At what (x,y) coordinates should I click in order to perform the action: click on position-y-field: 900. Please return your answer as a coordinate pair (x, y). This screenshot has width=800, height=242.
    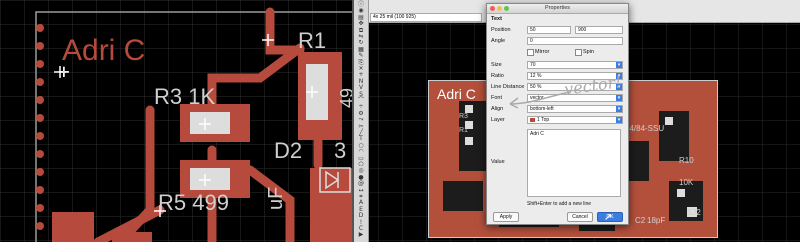
    Looking at the image, I should click on (599, 30).